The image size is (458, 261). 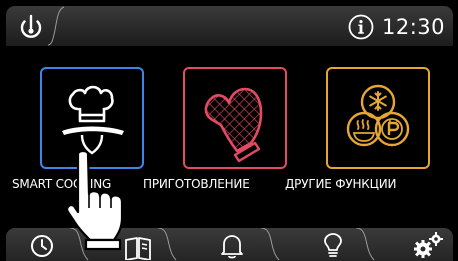 I want to click on clock-time: 12:30, so click(x=413, y=27).